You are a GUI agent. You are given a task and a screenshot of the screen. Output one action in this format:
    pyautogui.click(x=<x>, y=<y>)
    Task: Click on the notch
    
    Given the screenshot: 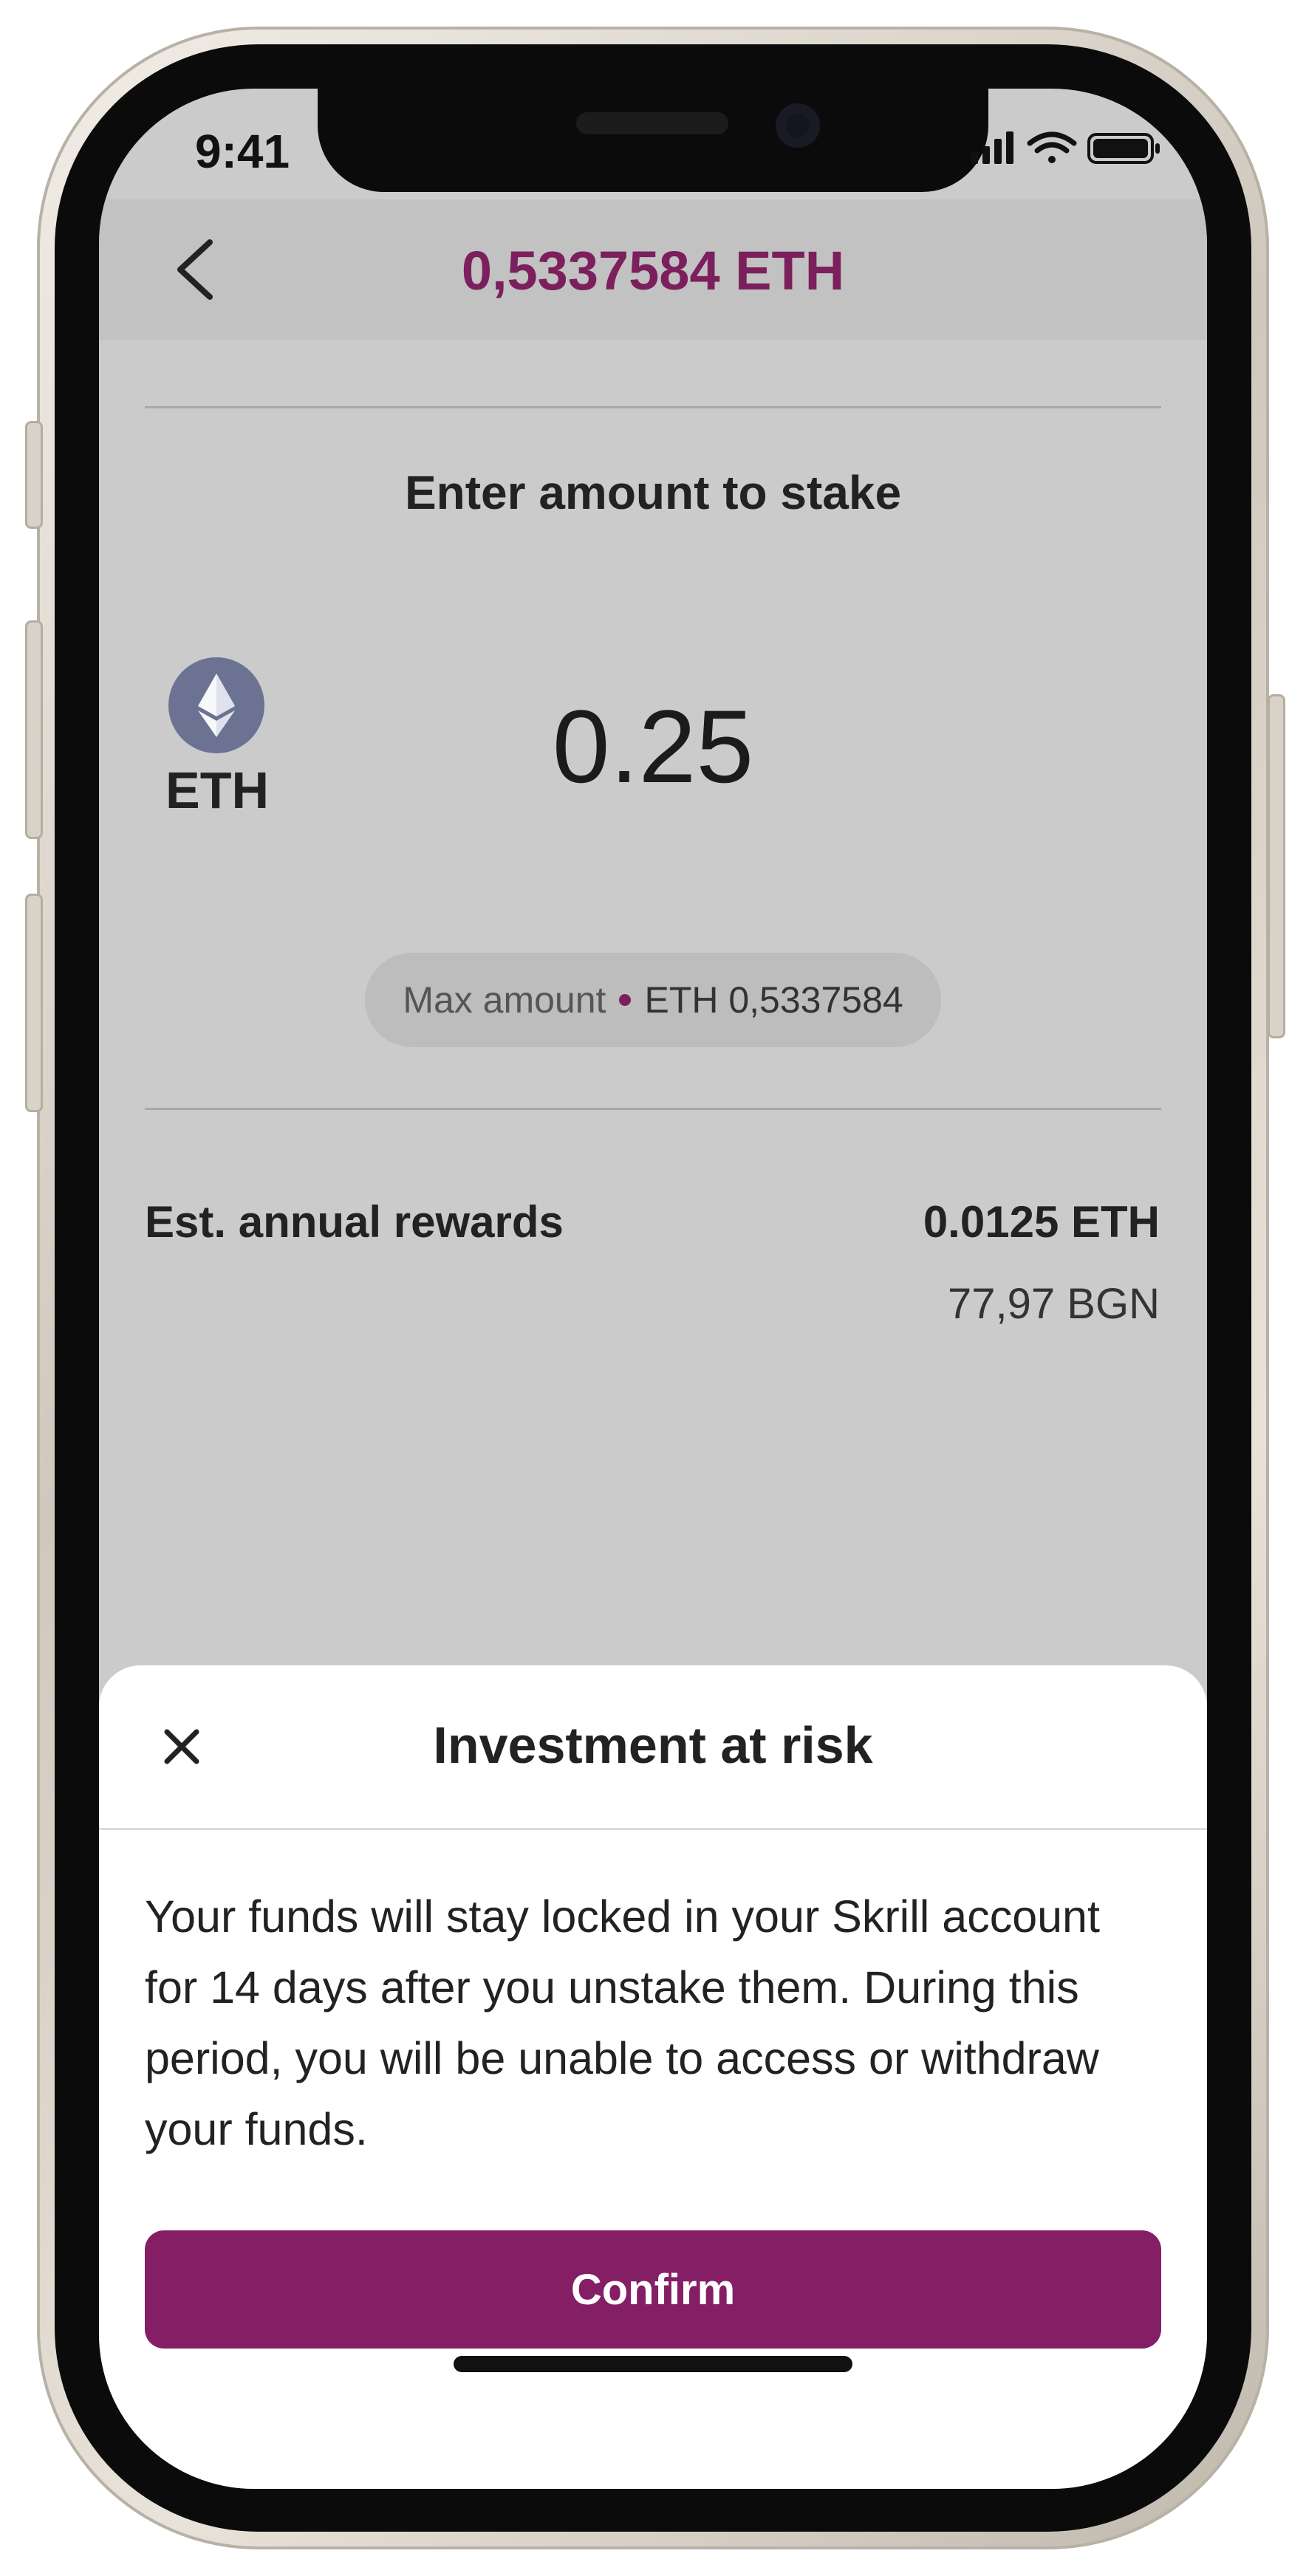 What is the action you would take?
    pyautogui.click(x=653, y=140)
    